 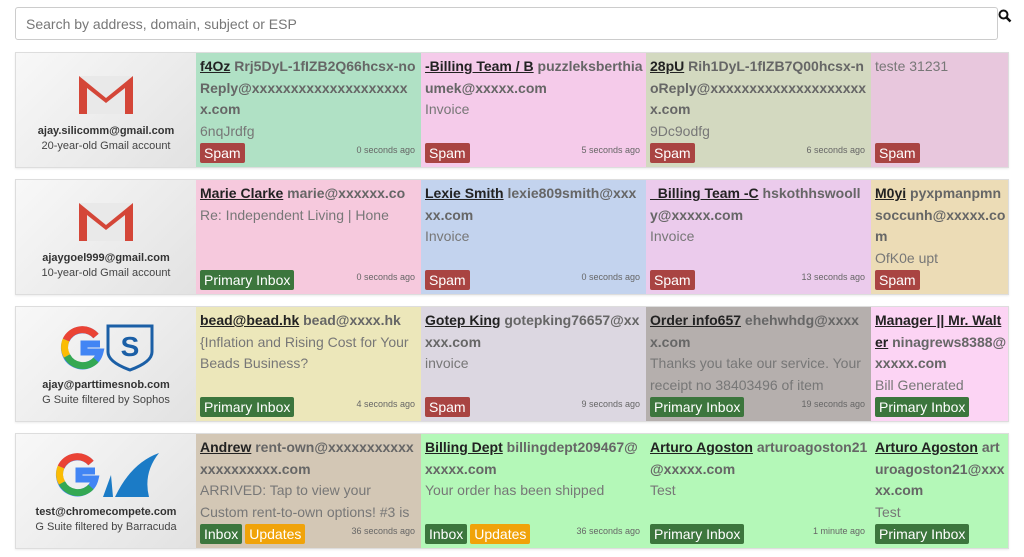 What do you see at coordinates (515, 490) in the screenshot?
I see `email-subject: Your order has been shipped` at bounding box center [515, 490].